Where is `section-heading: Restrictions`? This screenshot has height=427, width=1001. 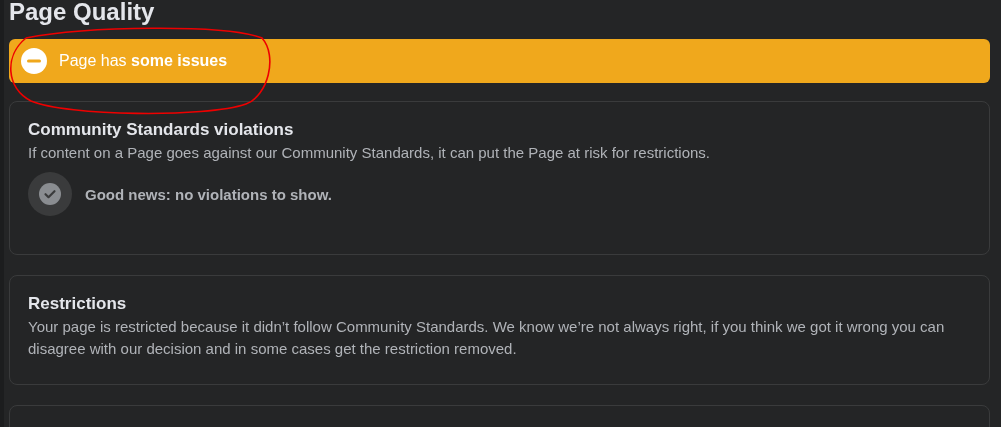
section-heading: Restrictions is located at coordinates (77, 304).